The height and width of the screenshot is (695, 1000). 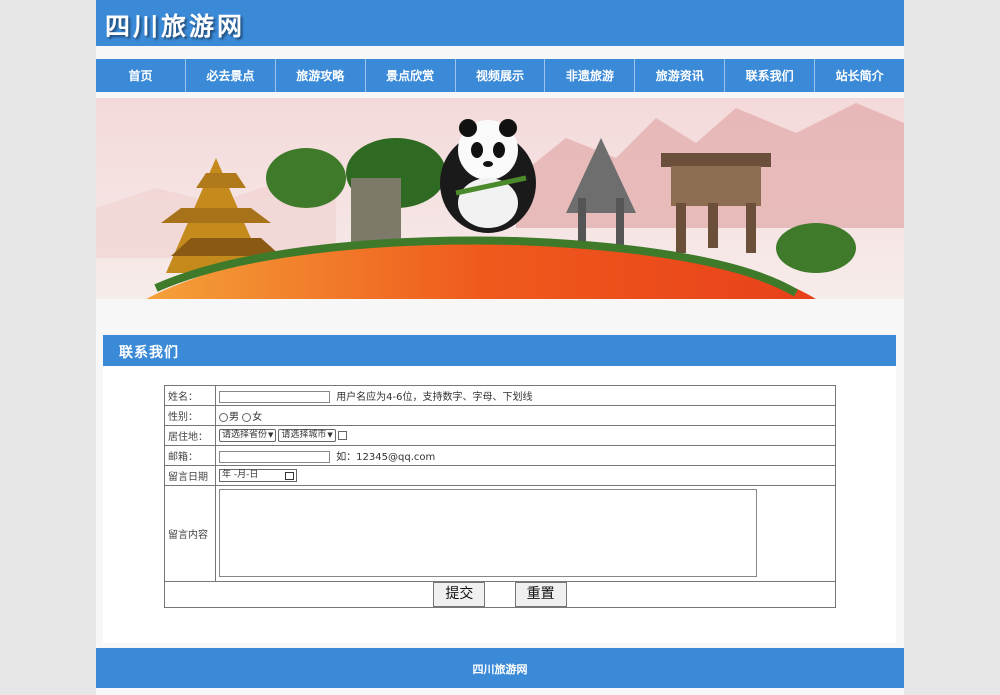 I want to click on nav-item-scenery: 景点欣赏, so click(x=409, y=75).